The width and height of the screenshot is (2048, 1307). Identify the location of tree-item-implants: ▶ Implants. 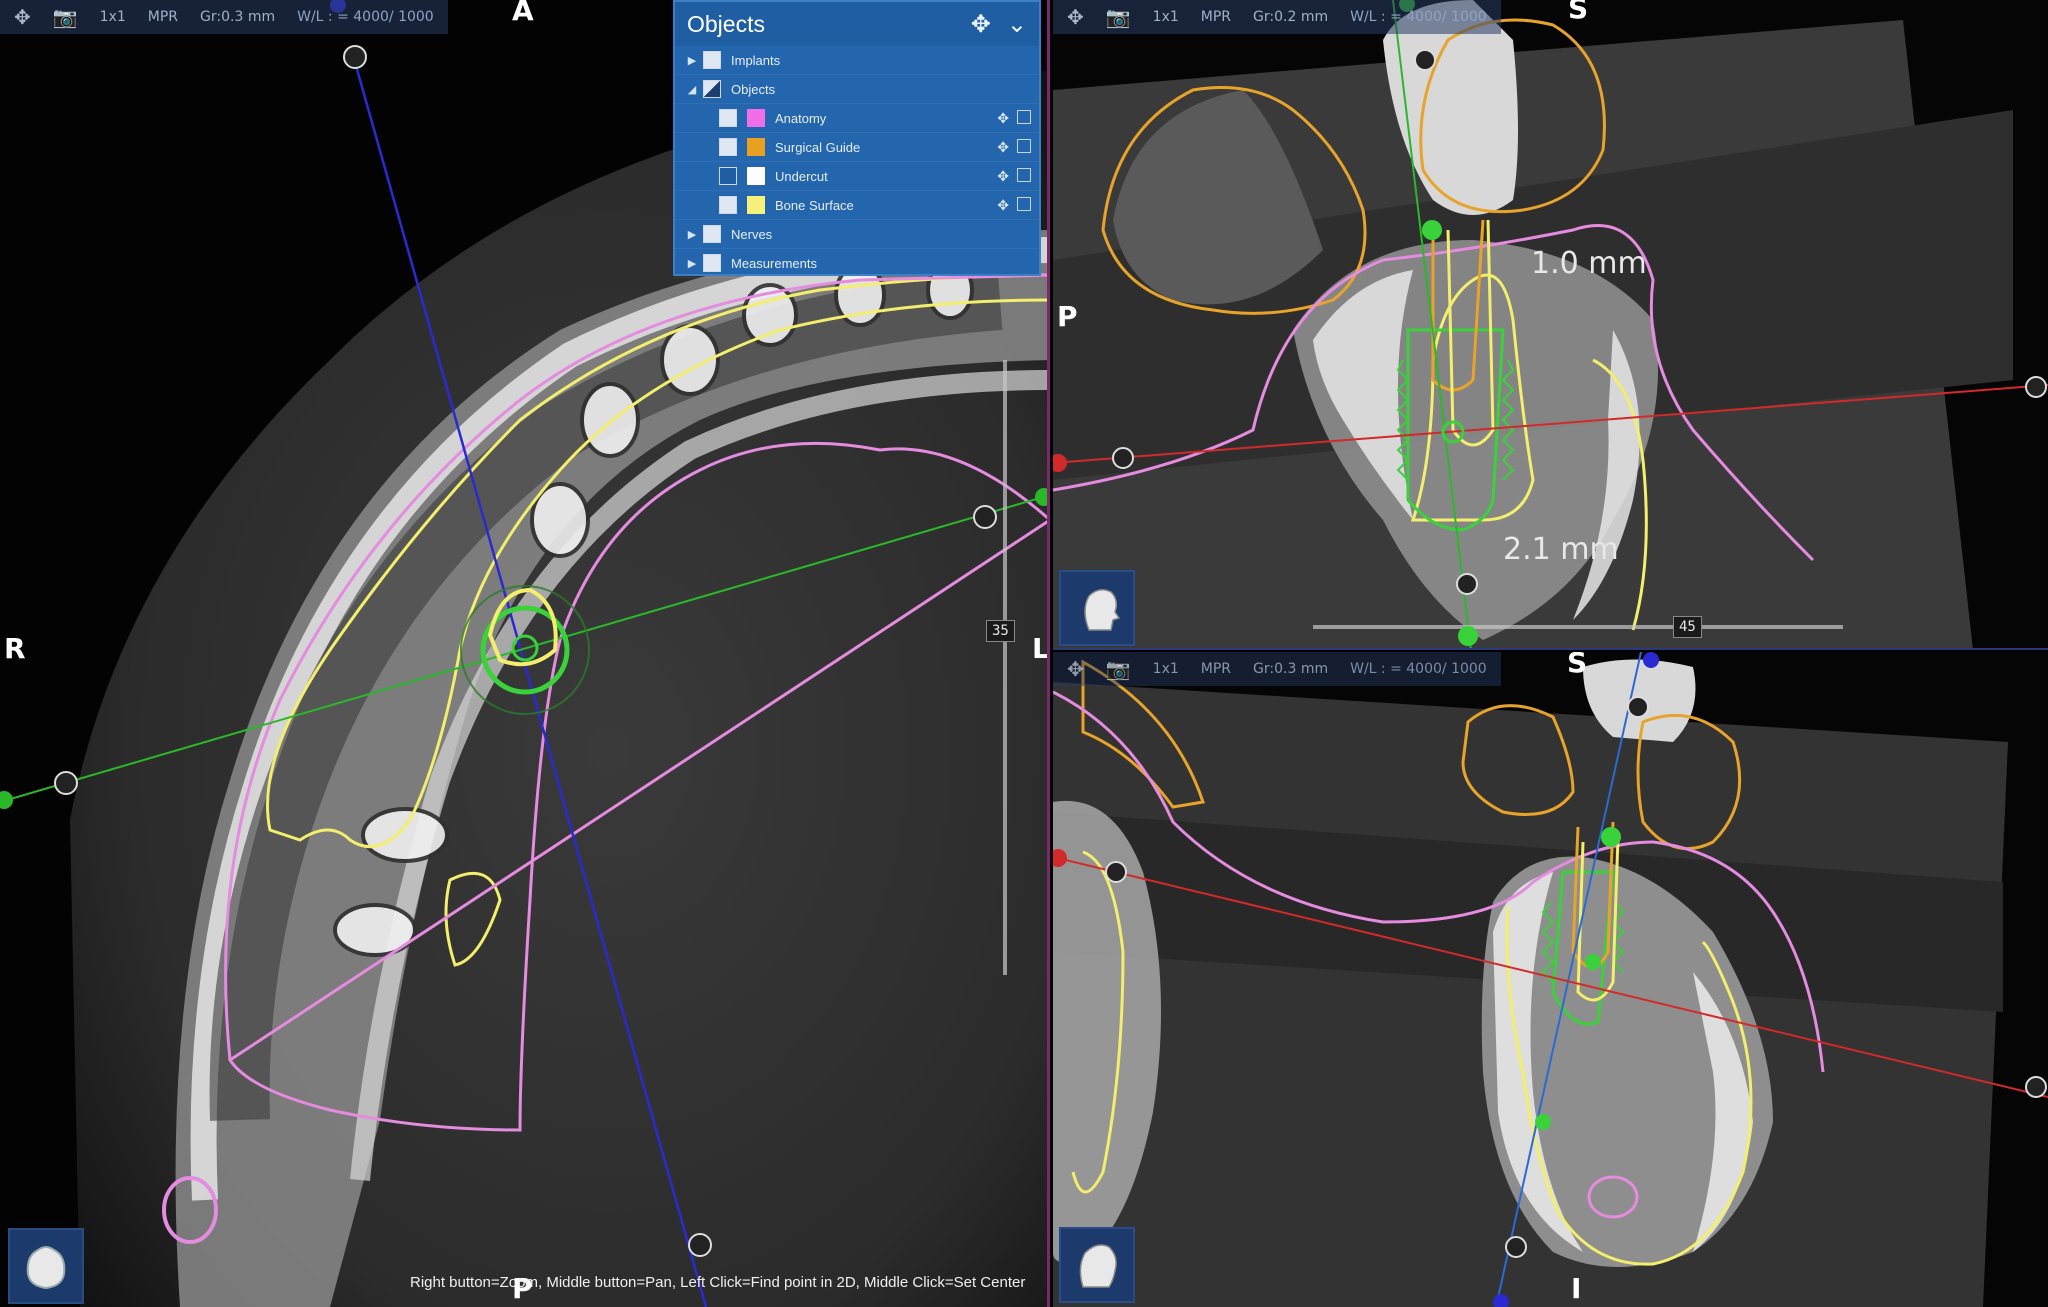
(857, 60).